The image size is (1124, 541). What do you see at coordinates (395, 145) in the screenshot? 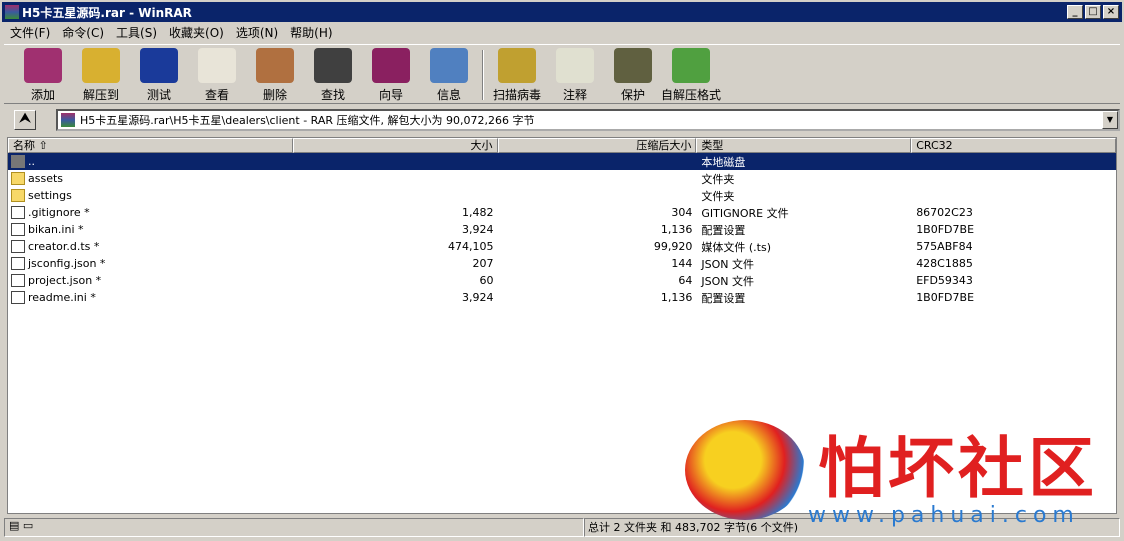
I see `column-size: 大小` at bounding box center [395, 145].